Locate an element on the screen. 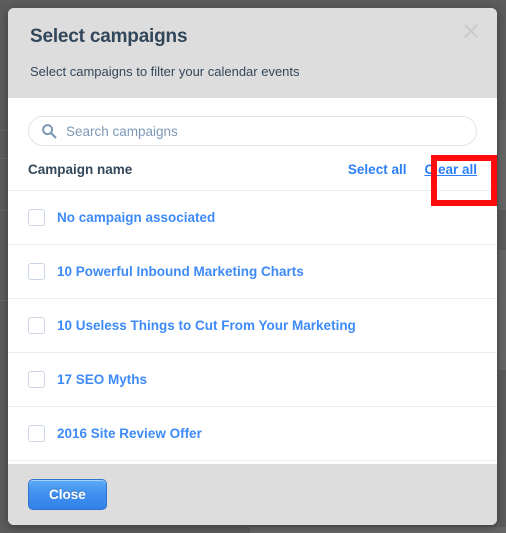  select-all-link: Select all is located at coordinates (377, 169).